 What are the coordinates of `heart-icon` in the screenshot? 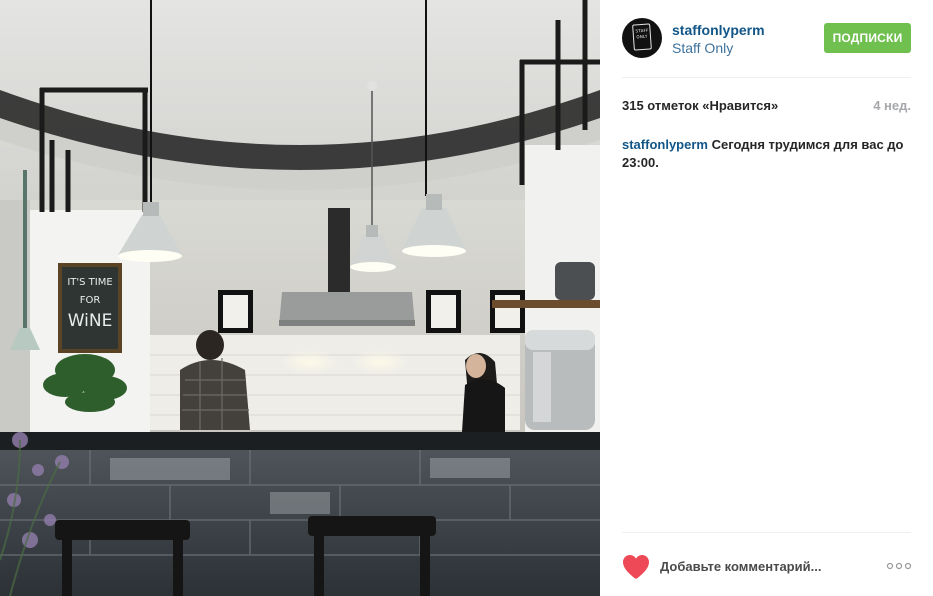 It's located at (636, 567).